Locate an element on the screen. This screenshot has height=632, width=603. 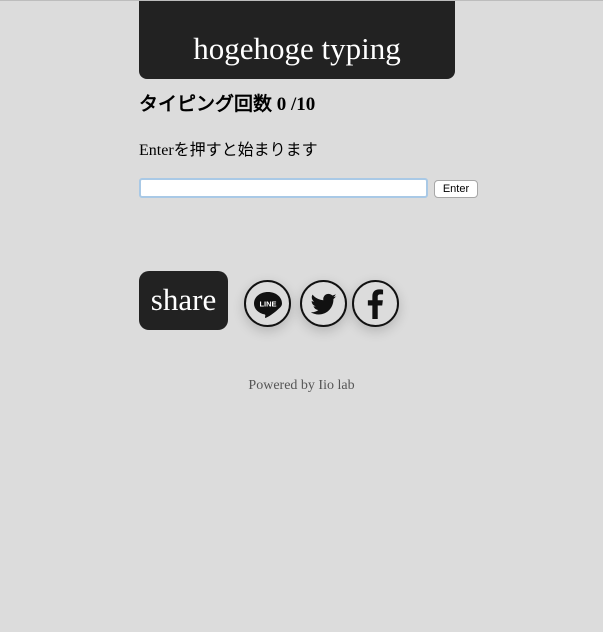
twitter-share-button is located at coordinates (323, 303).